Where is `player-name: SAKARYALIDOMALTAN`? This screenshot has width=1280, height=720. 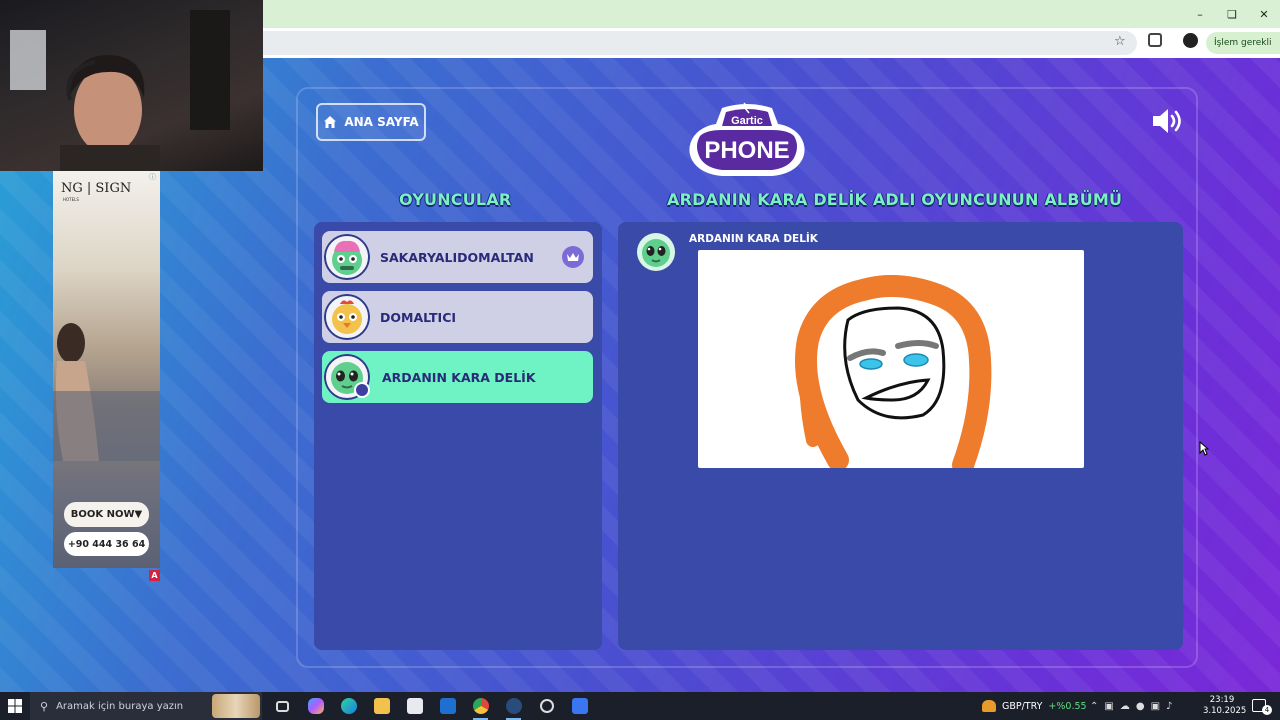
player-name: SAKARYALIDOMALTAN is located at coordinates (457, 257).